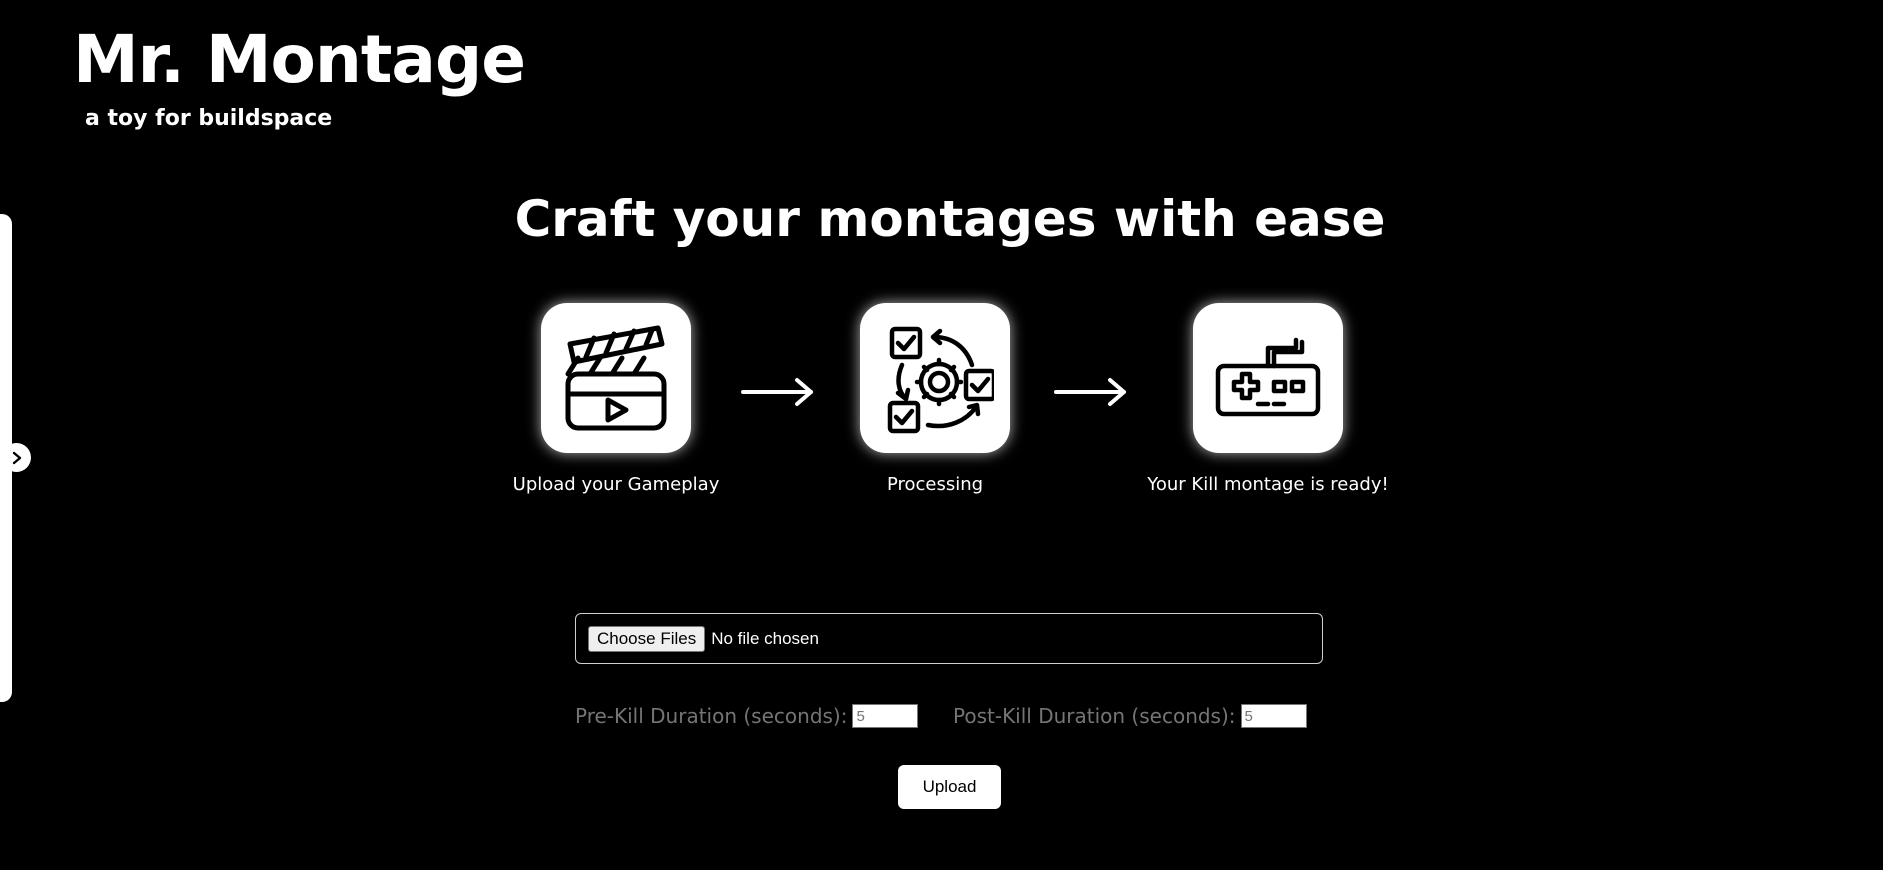  I want to click on clapperboard-icon, so click(616, 378).